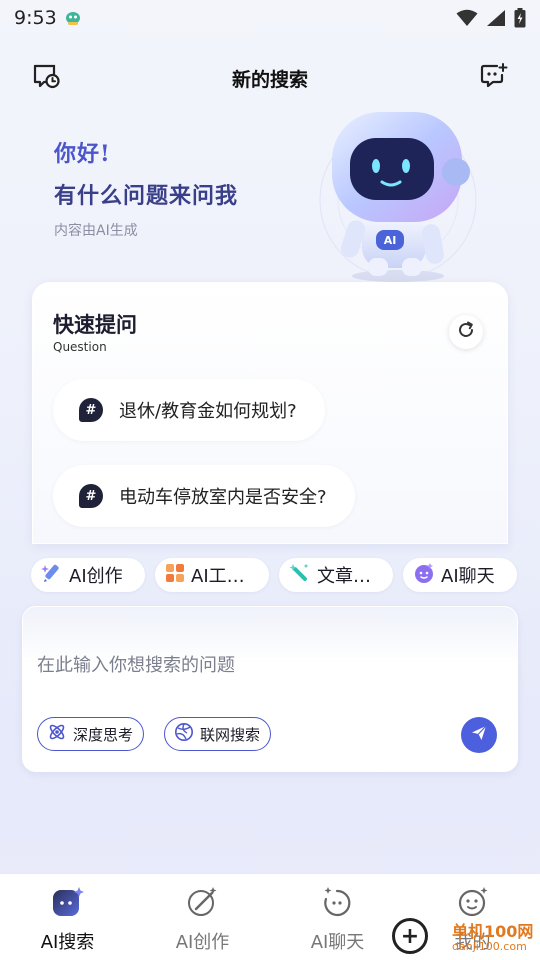 The width and height of the screenshot is (540, 960). What do you see at coordinates (184, 734) in the screenshot?
I see `globe-icon` at bounding box center [184, 734].